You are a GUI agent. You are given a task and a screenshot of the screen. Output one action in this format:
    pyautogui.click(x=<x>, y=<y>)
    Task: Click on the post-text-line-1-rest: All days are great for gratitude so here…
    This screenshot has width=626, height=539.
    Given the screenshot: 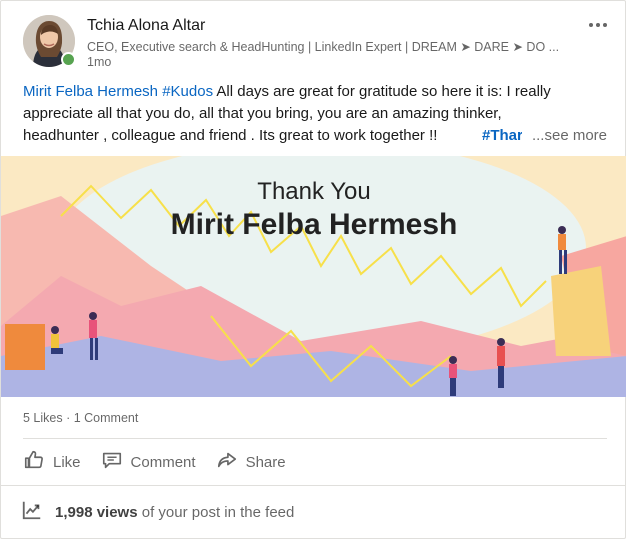 What is the action you would take?
    pyautogui.click(x=382, y=91)
    